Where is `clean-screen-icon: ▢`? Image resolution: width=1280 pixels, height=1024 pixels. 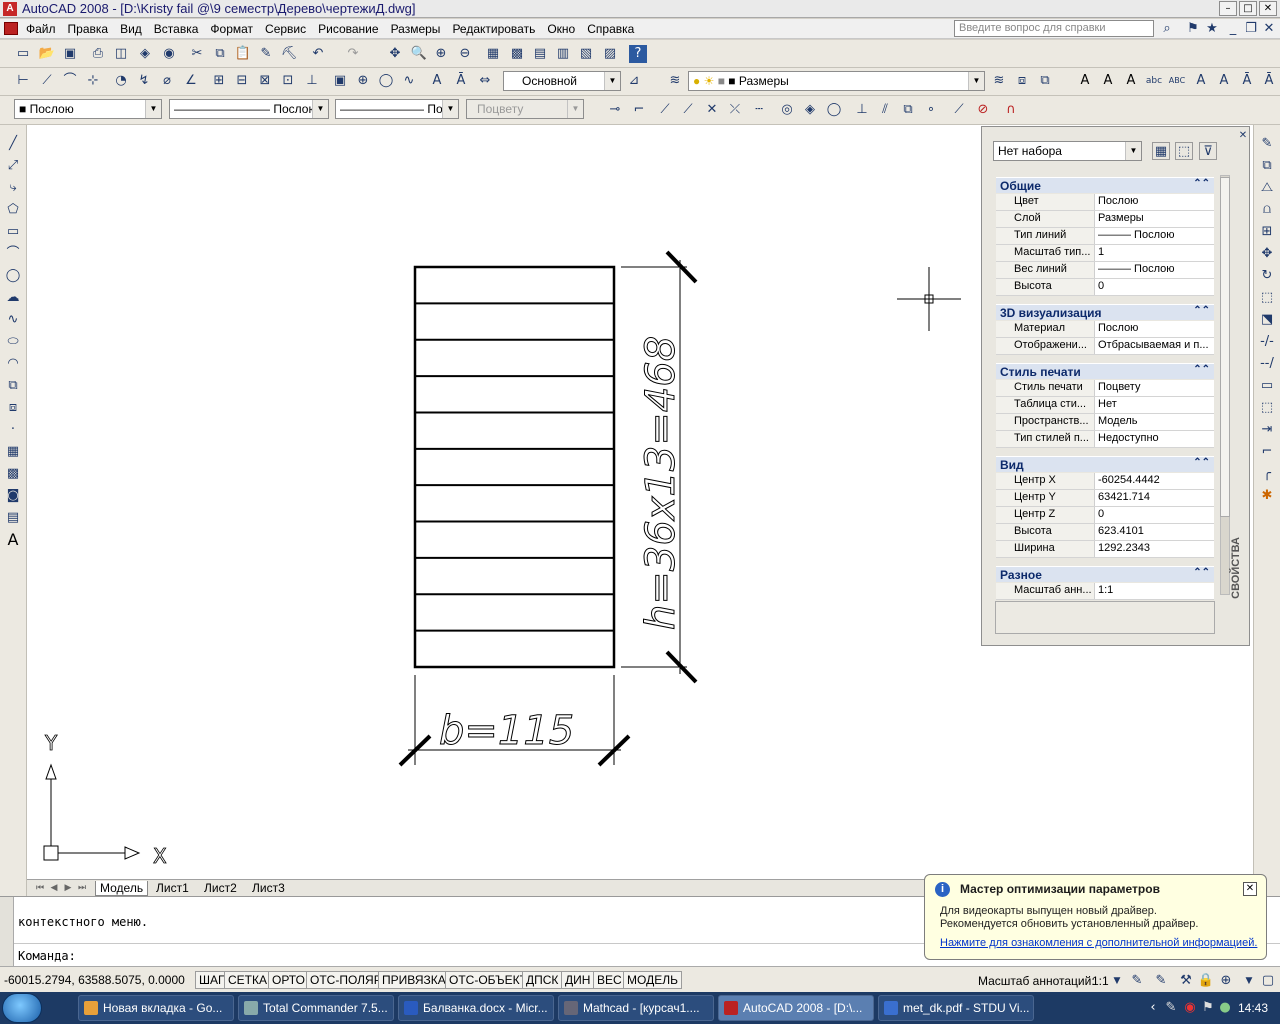 clean-screen-icon: ▢ is located at coordinates (1268, 981).